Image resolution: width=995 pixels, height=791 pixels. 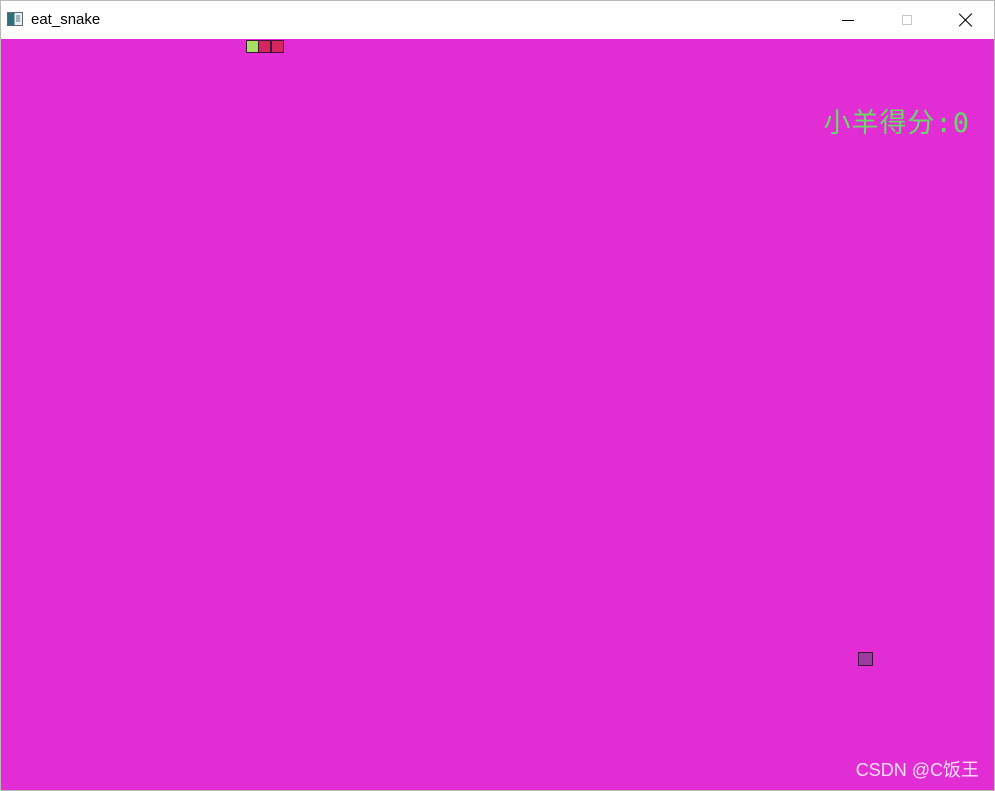 I want to click on minimize-icon, so click(x=848, y=20).